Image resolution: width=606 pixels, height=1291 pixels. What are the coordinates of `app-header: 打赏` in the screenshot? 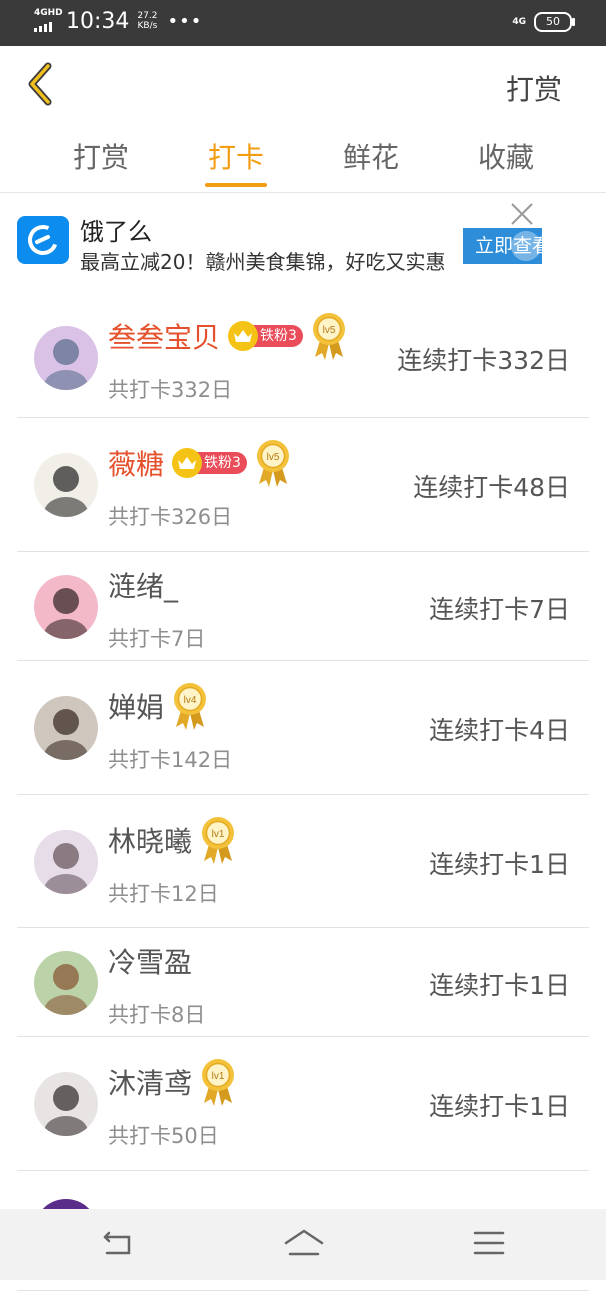 It's located at (303, 84).